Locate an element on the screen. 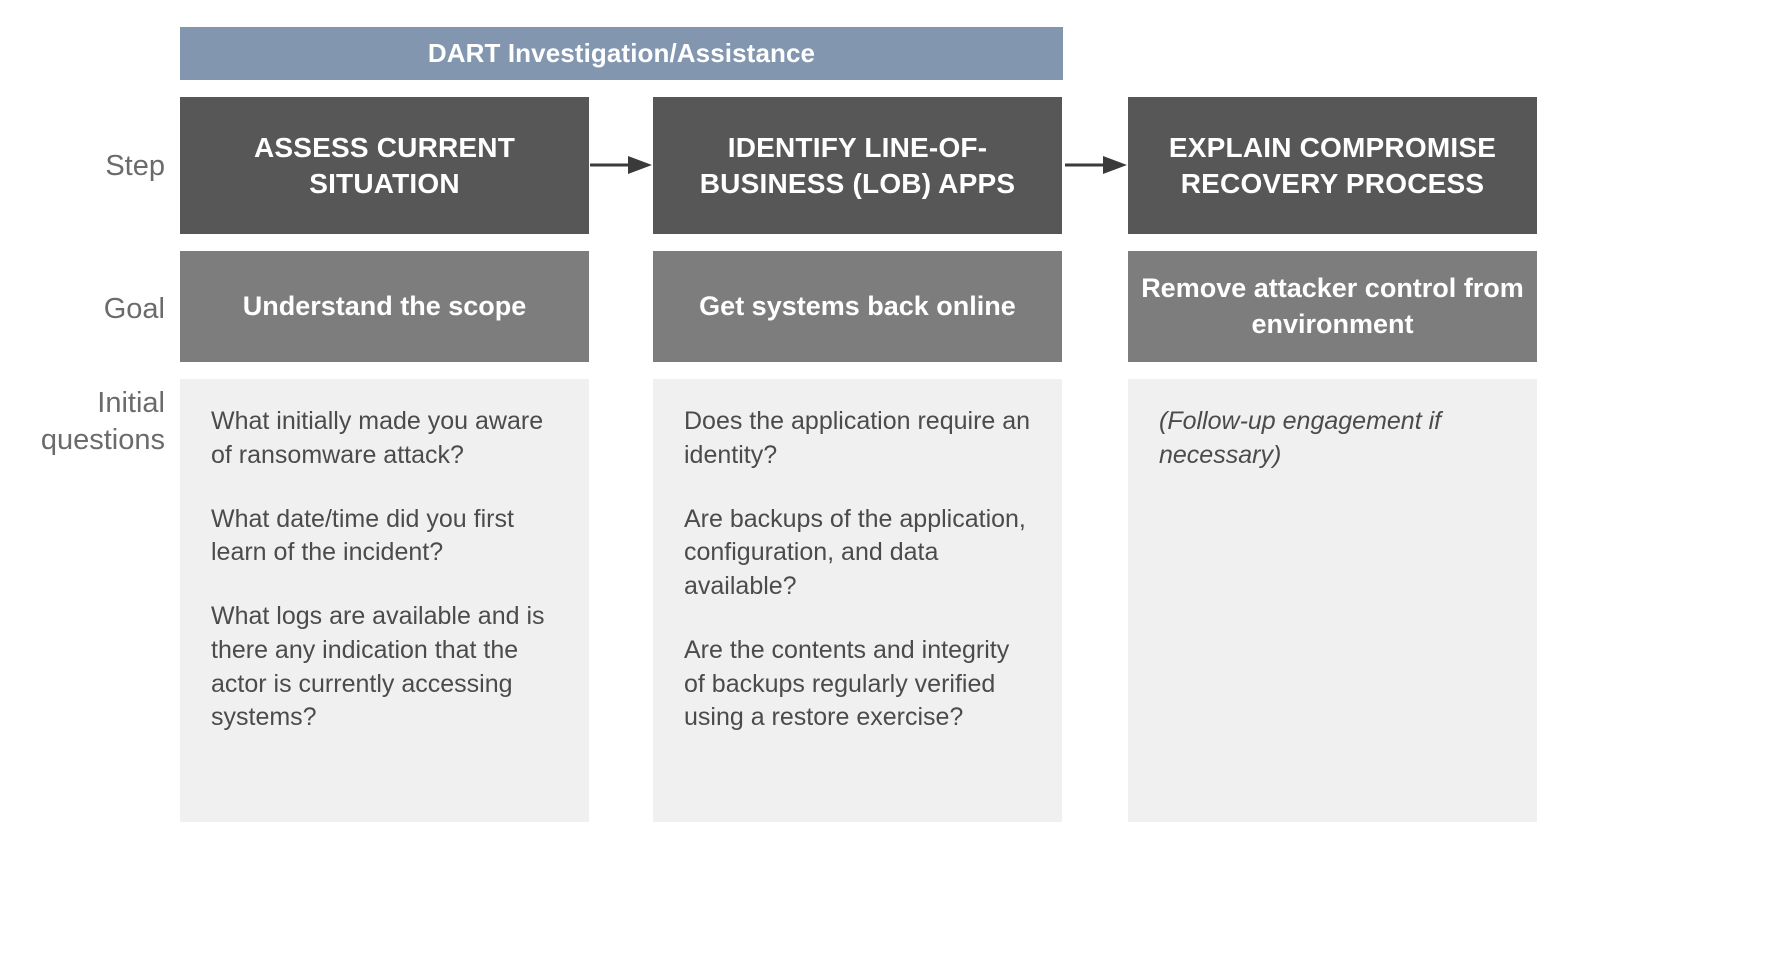  step-box-1: ASSESS CURRENT SITUATION is located at coordinates (384, 165).